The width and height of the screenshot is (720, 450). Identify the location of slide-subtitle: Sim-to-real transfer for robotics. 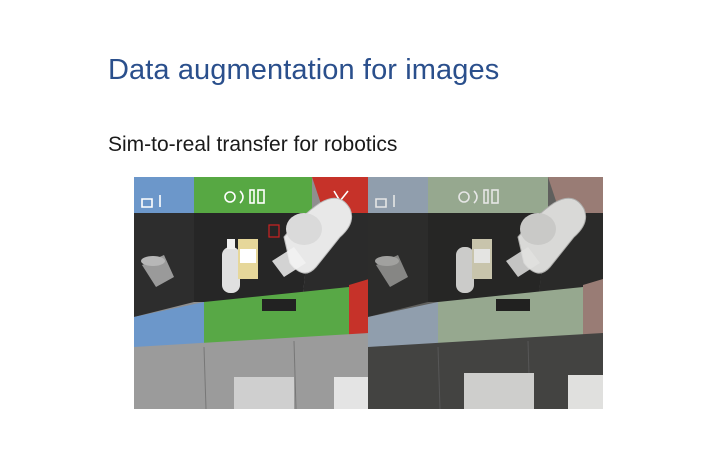
(253, 144).